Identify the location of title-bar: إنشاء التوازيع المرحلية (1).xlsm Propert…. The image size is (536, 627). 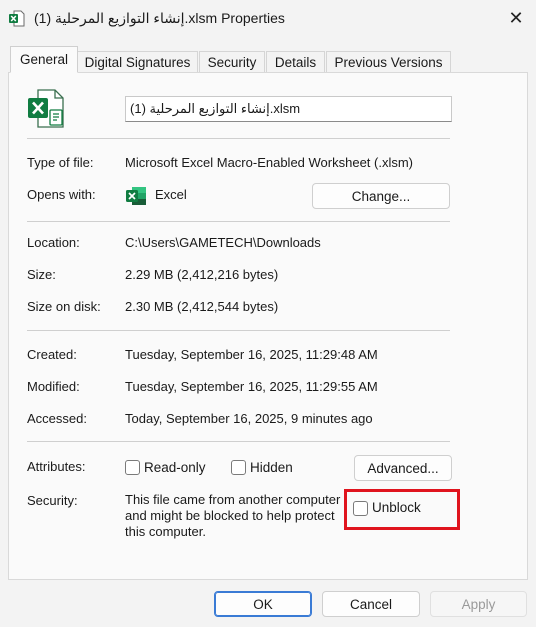
(268, 19).